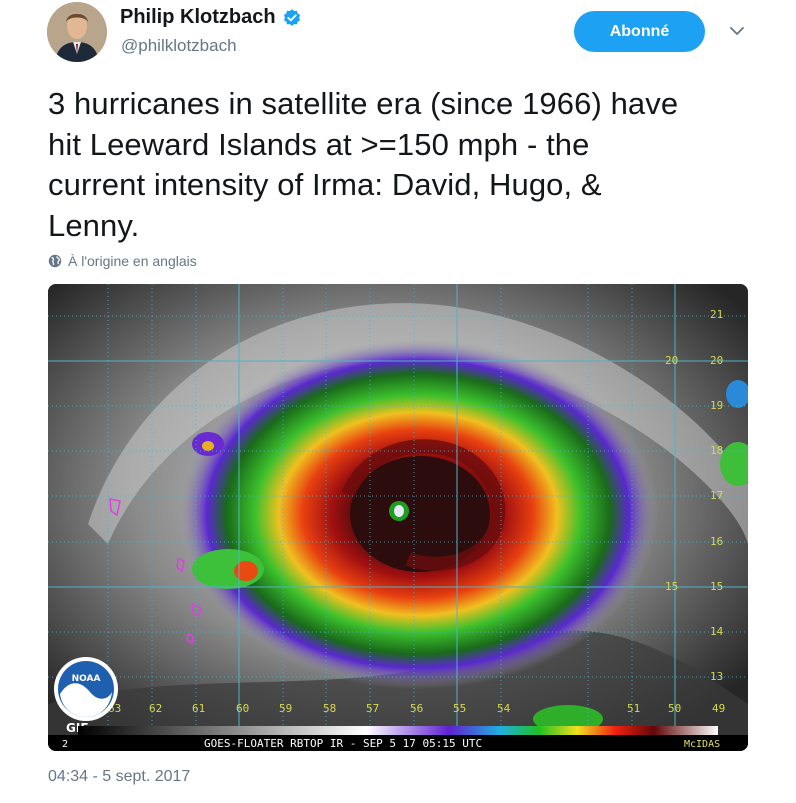 This screenshot has width=796, height=803. What do you see at coordinates (633, 708) in the screenshot?
I see `lon-label: 51` at bounding box center [633, 708].